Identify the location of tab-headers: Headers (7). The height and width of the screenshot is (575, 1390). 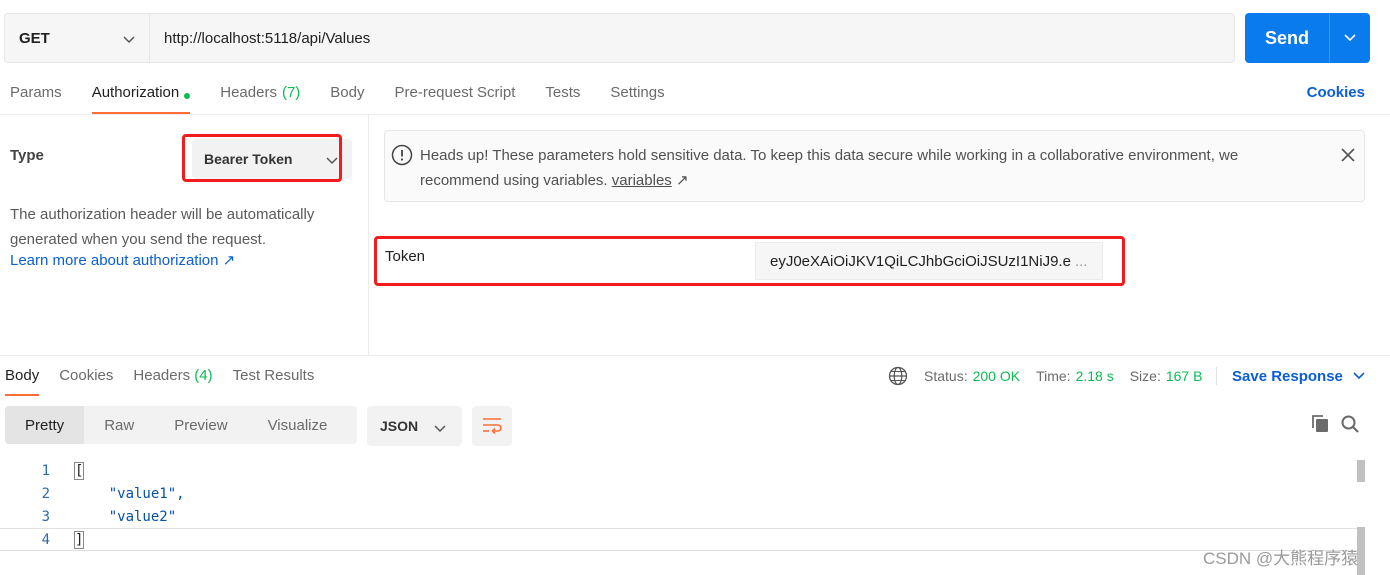
(260, 97).